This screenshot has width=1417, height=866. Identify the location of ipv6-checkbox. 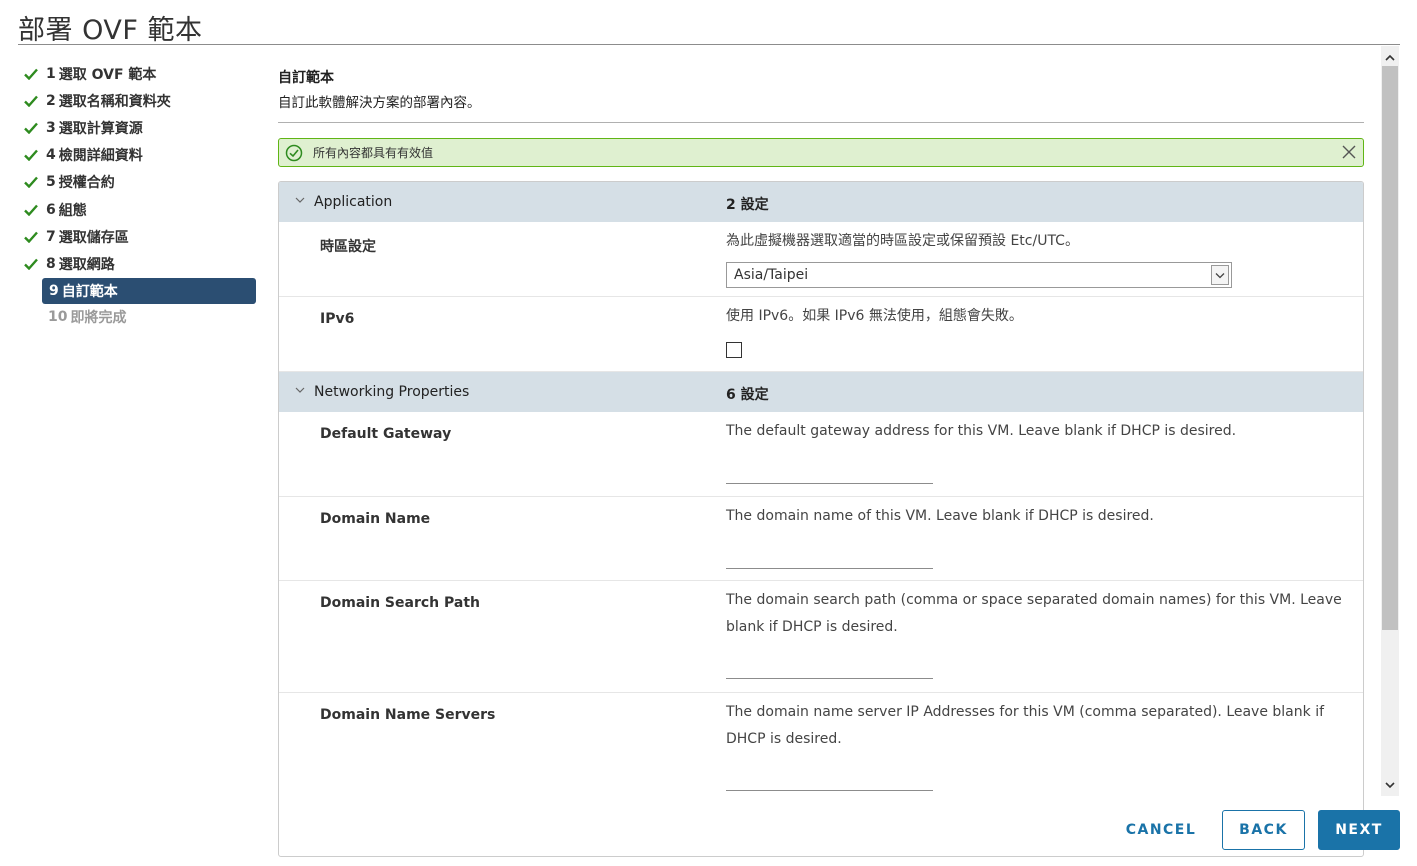
(734, 350).